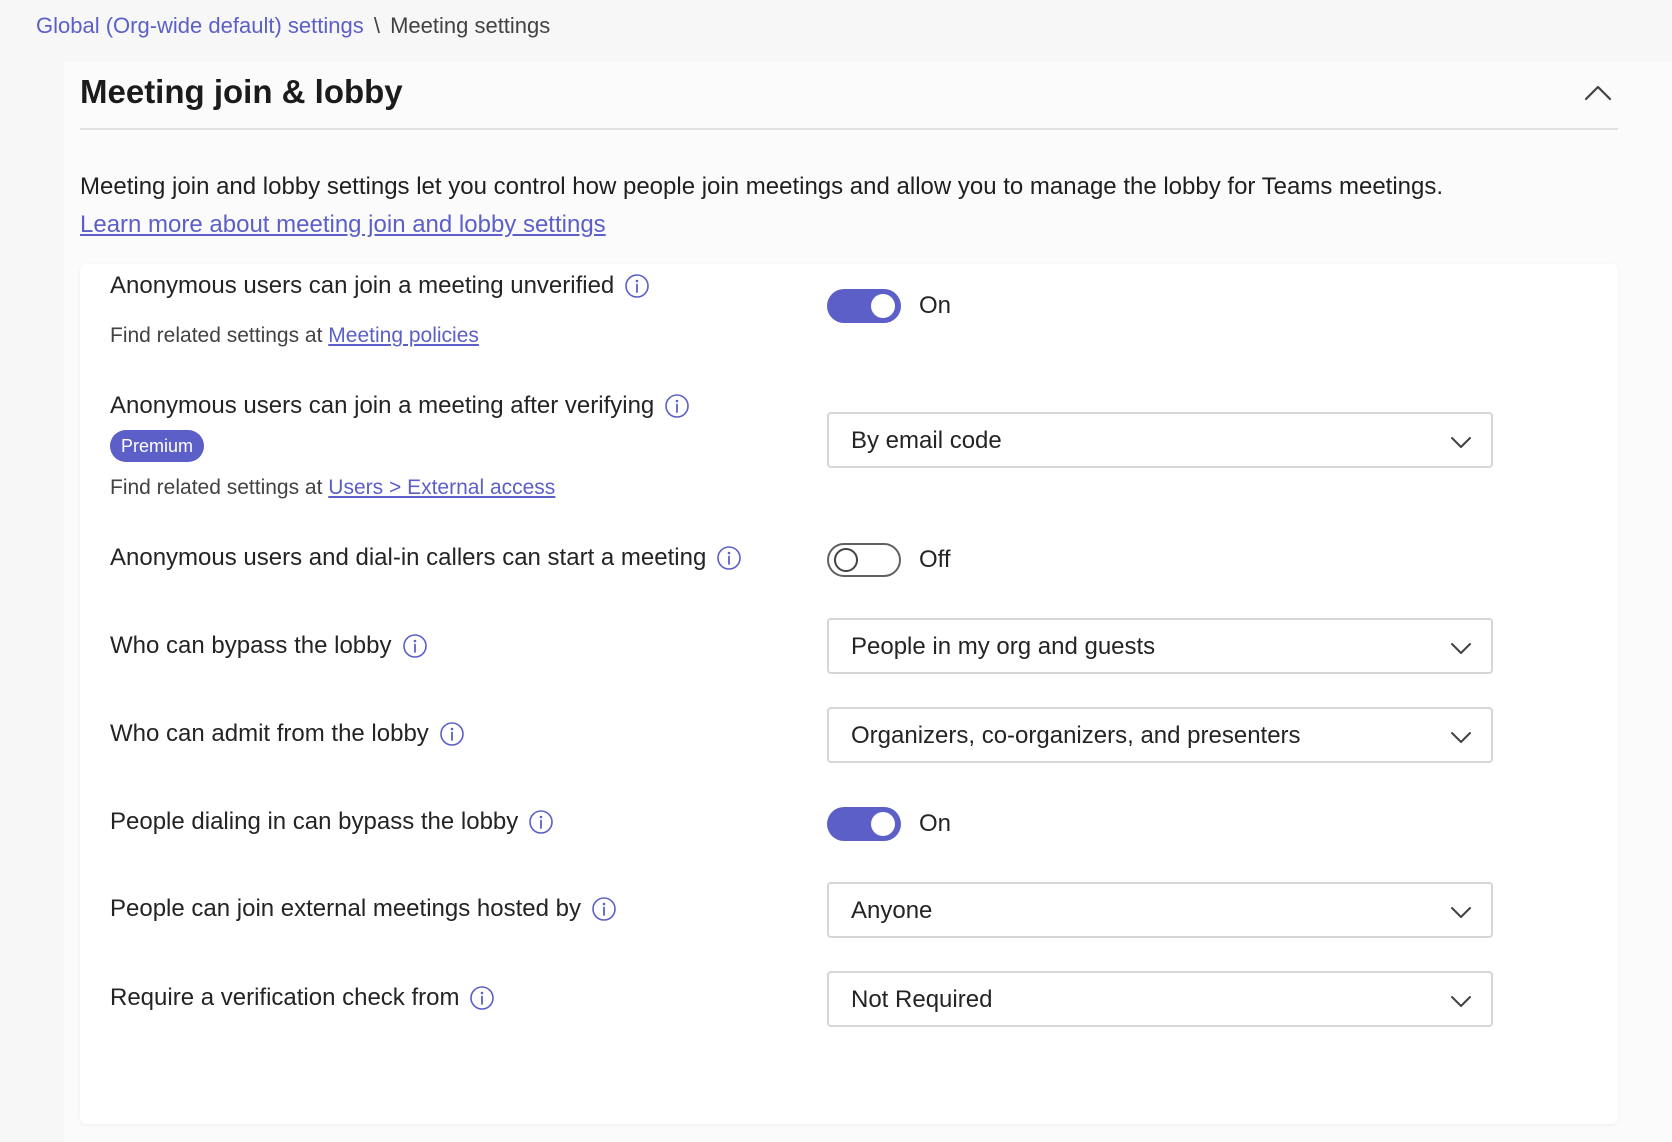  Describe the element at coordinates (314, 821) in the screenshot. I see `setting-label-text: People dialing in can bypass the lobby` at that location.